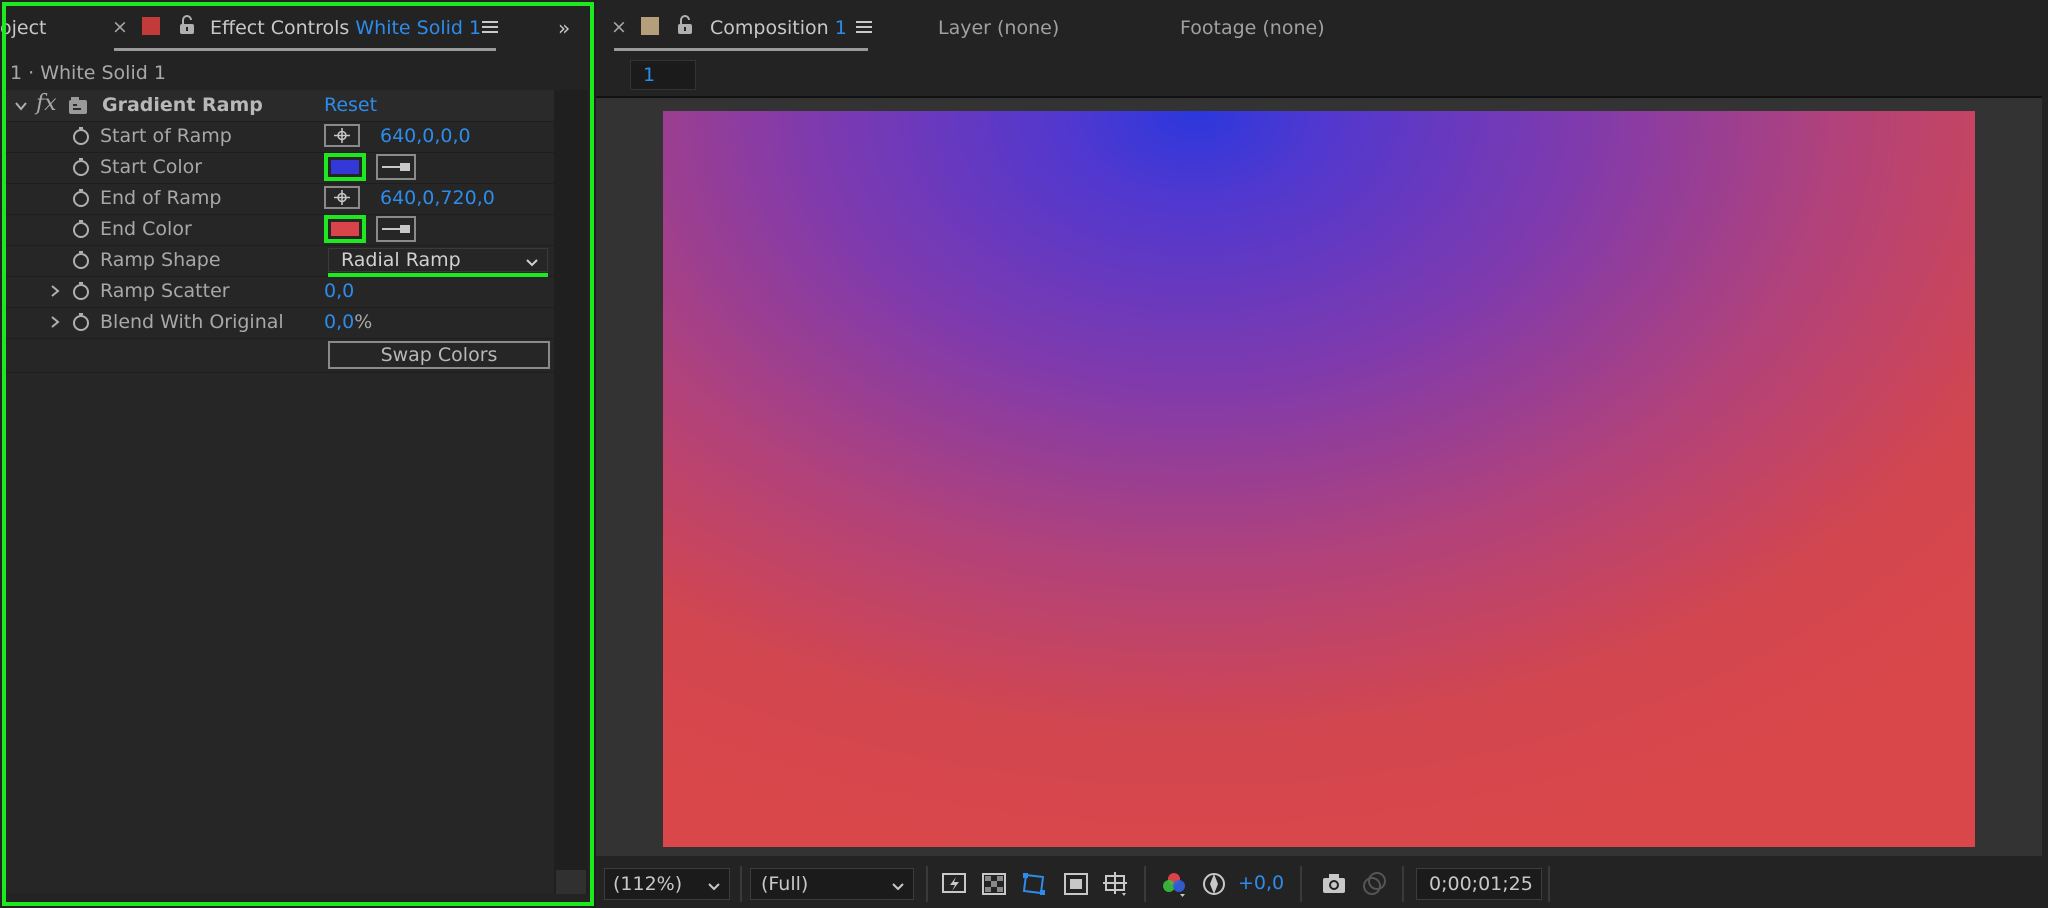 This screenshot has width=2048, height=908. I want to click on tab-composition-label: Composition, so click(769, 28).